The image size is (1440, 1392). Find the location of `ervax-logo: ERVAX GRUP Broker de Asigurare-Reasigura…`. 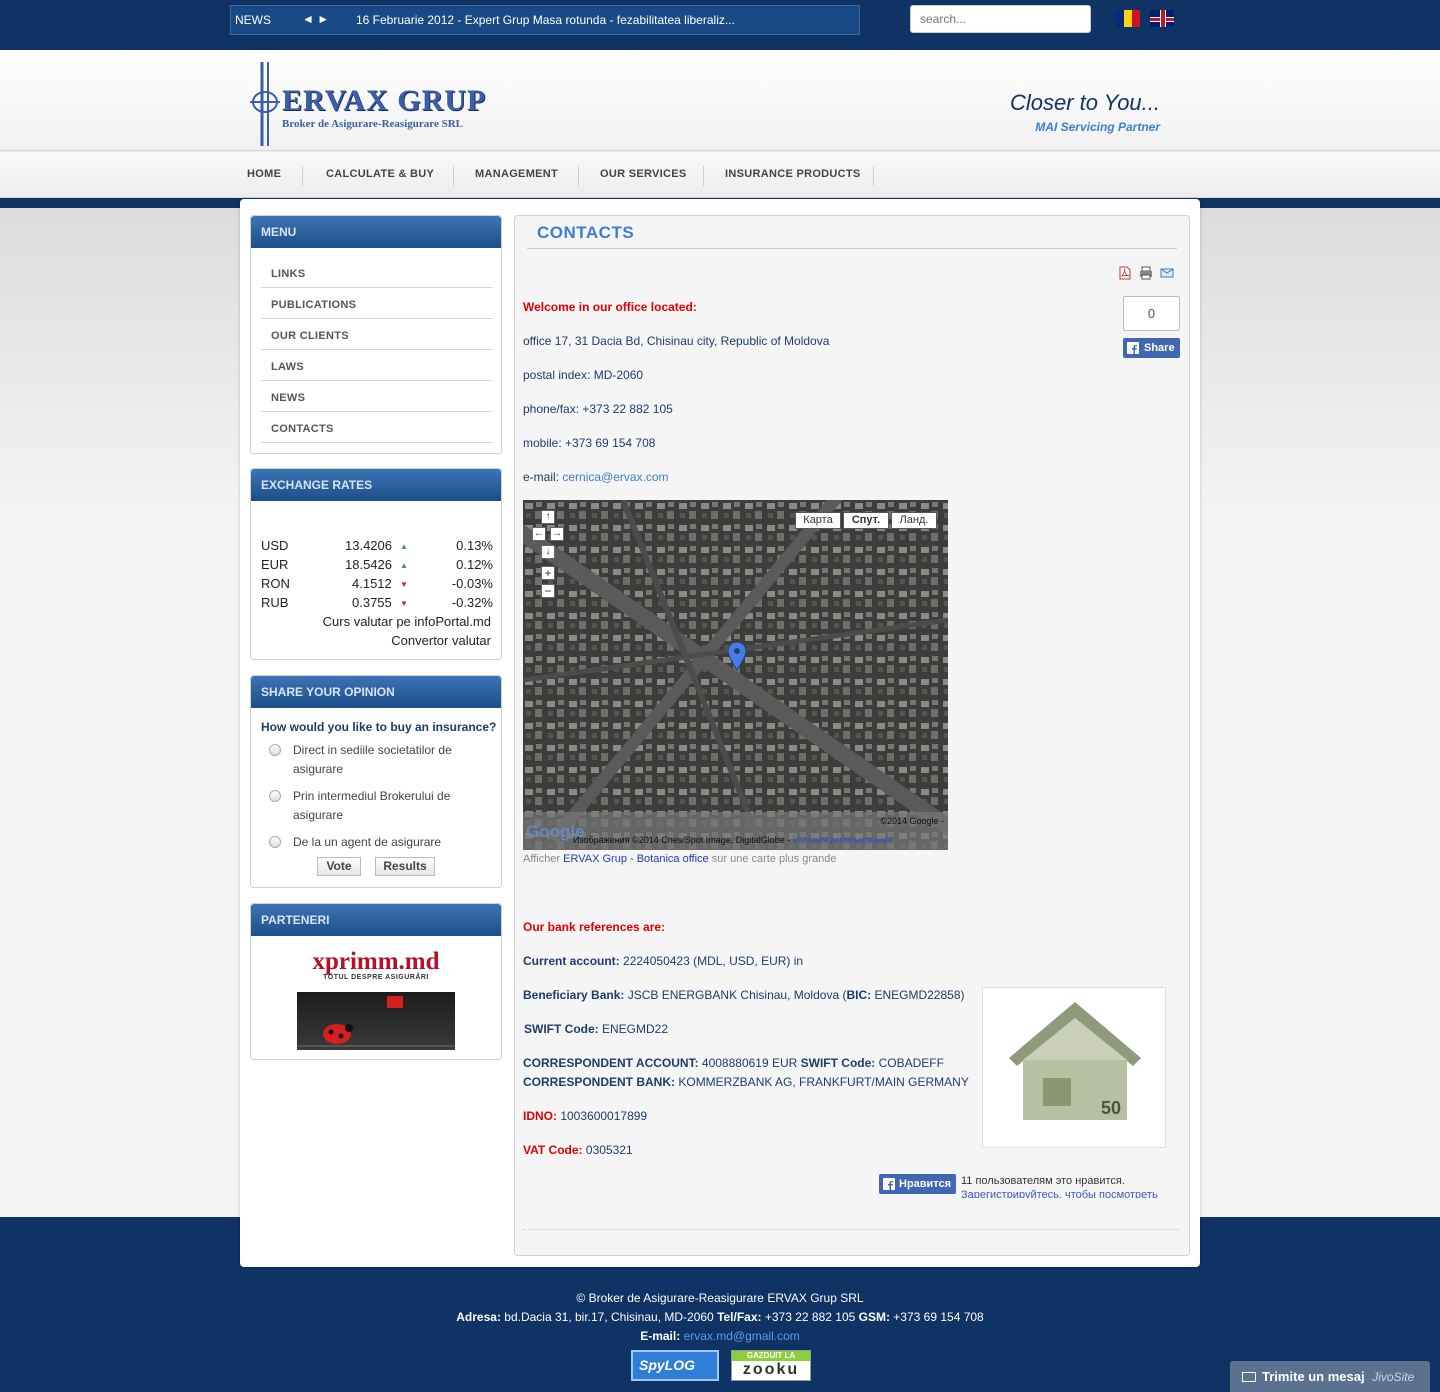

ervax-logo: ERVAX GRUP Broker de Asigurare-Reasigura… is located at coordinates (375, 104).